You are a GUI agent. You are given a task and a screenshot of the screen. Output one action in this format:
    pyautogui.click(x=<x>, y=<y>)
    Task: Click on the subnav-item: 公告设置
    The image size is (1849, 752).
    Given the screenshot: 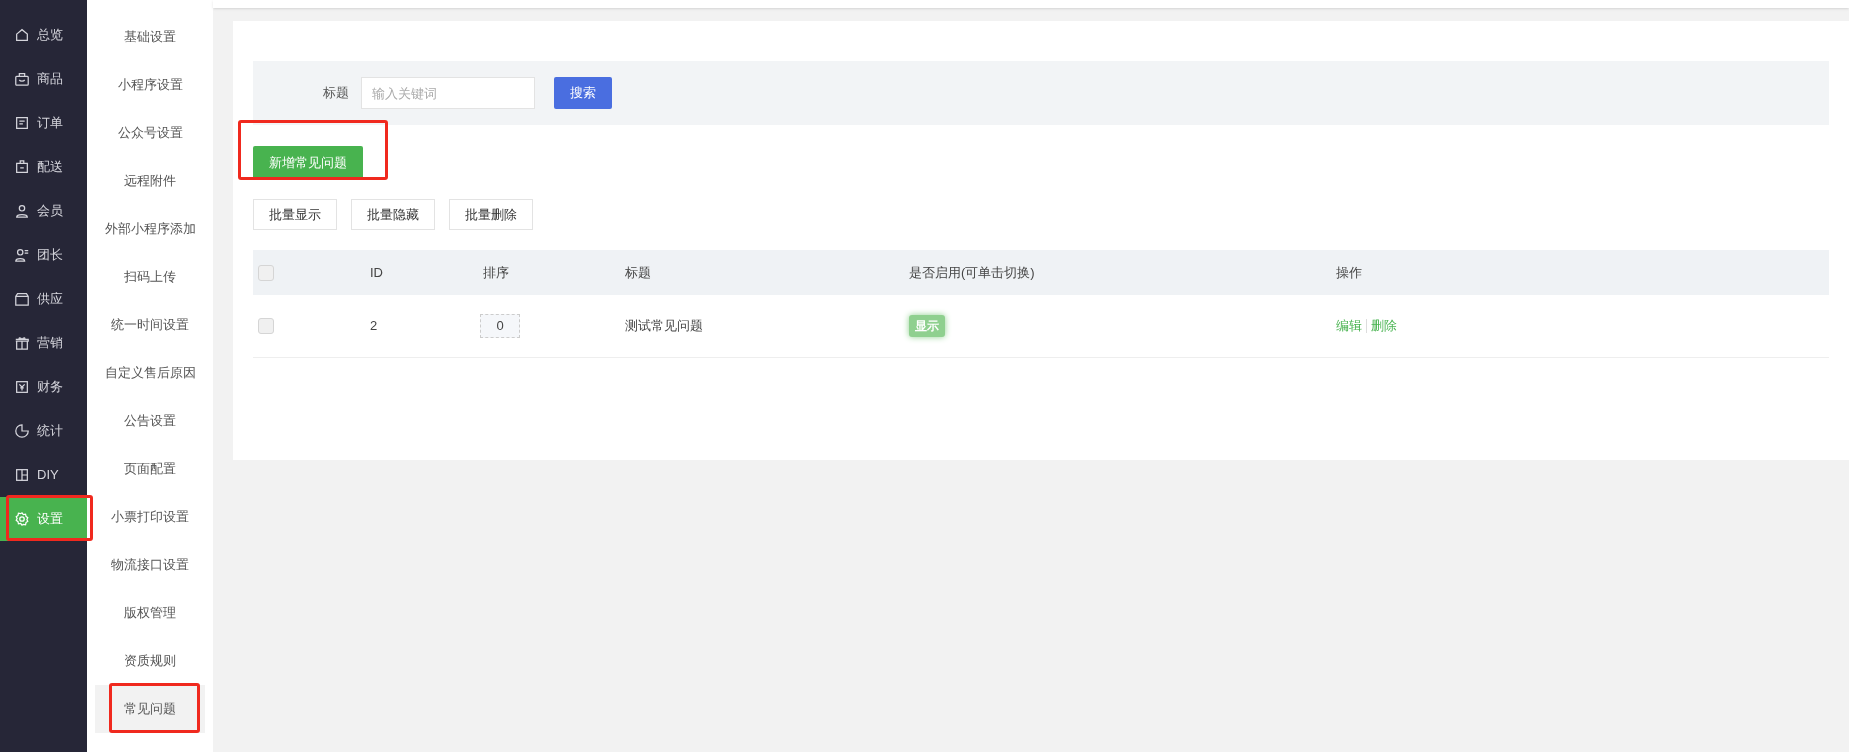 What is the action you would take?
    pyautogui.click(x=150, y=421)
    